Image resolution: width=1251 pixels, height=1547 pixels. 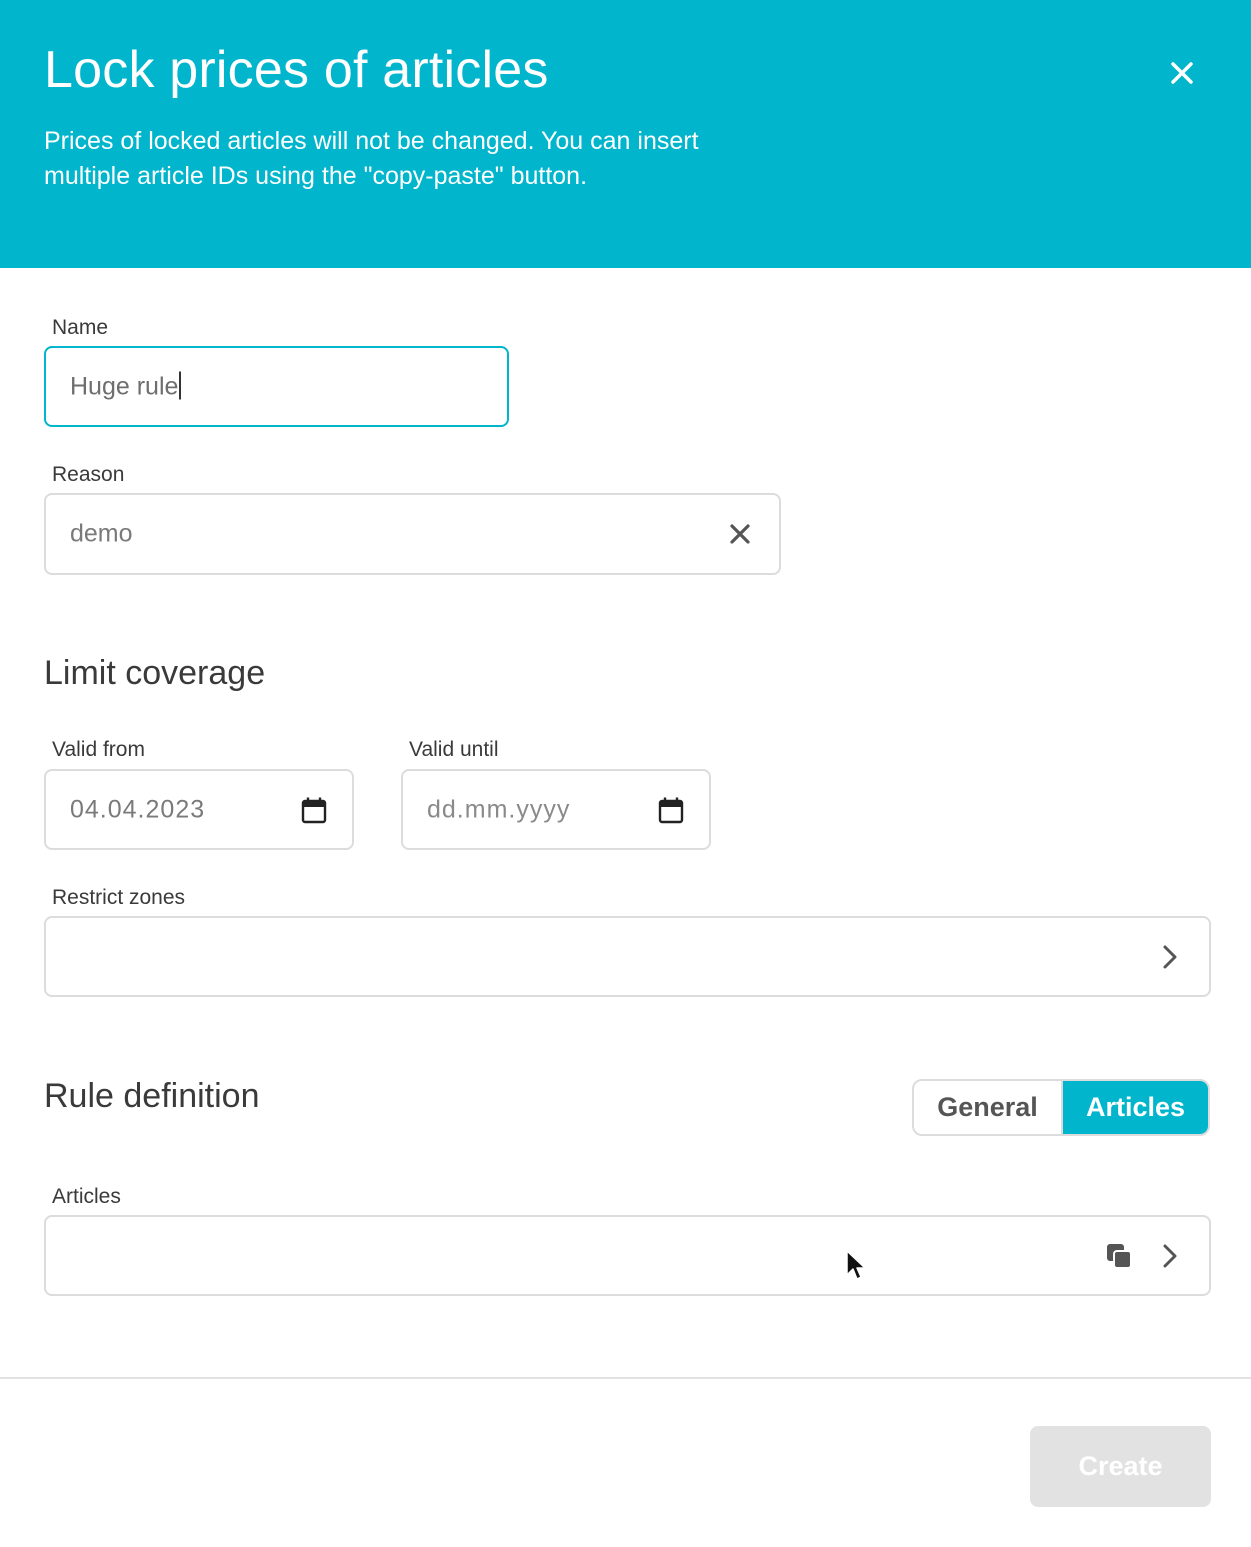 I want to click on tab-articles: Articles, so click(x=1135, y=1107).